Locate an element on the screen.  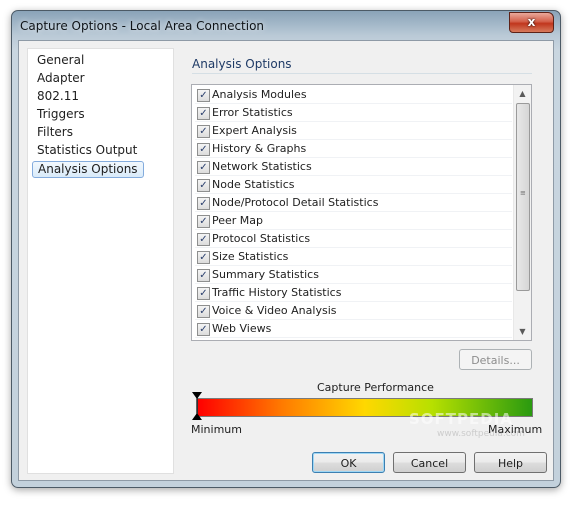
option-label: History & Graphs is located at coordinates (259, 148).